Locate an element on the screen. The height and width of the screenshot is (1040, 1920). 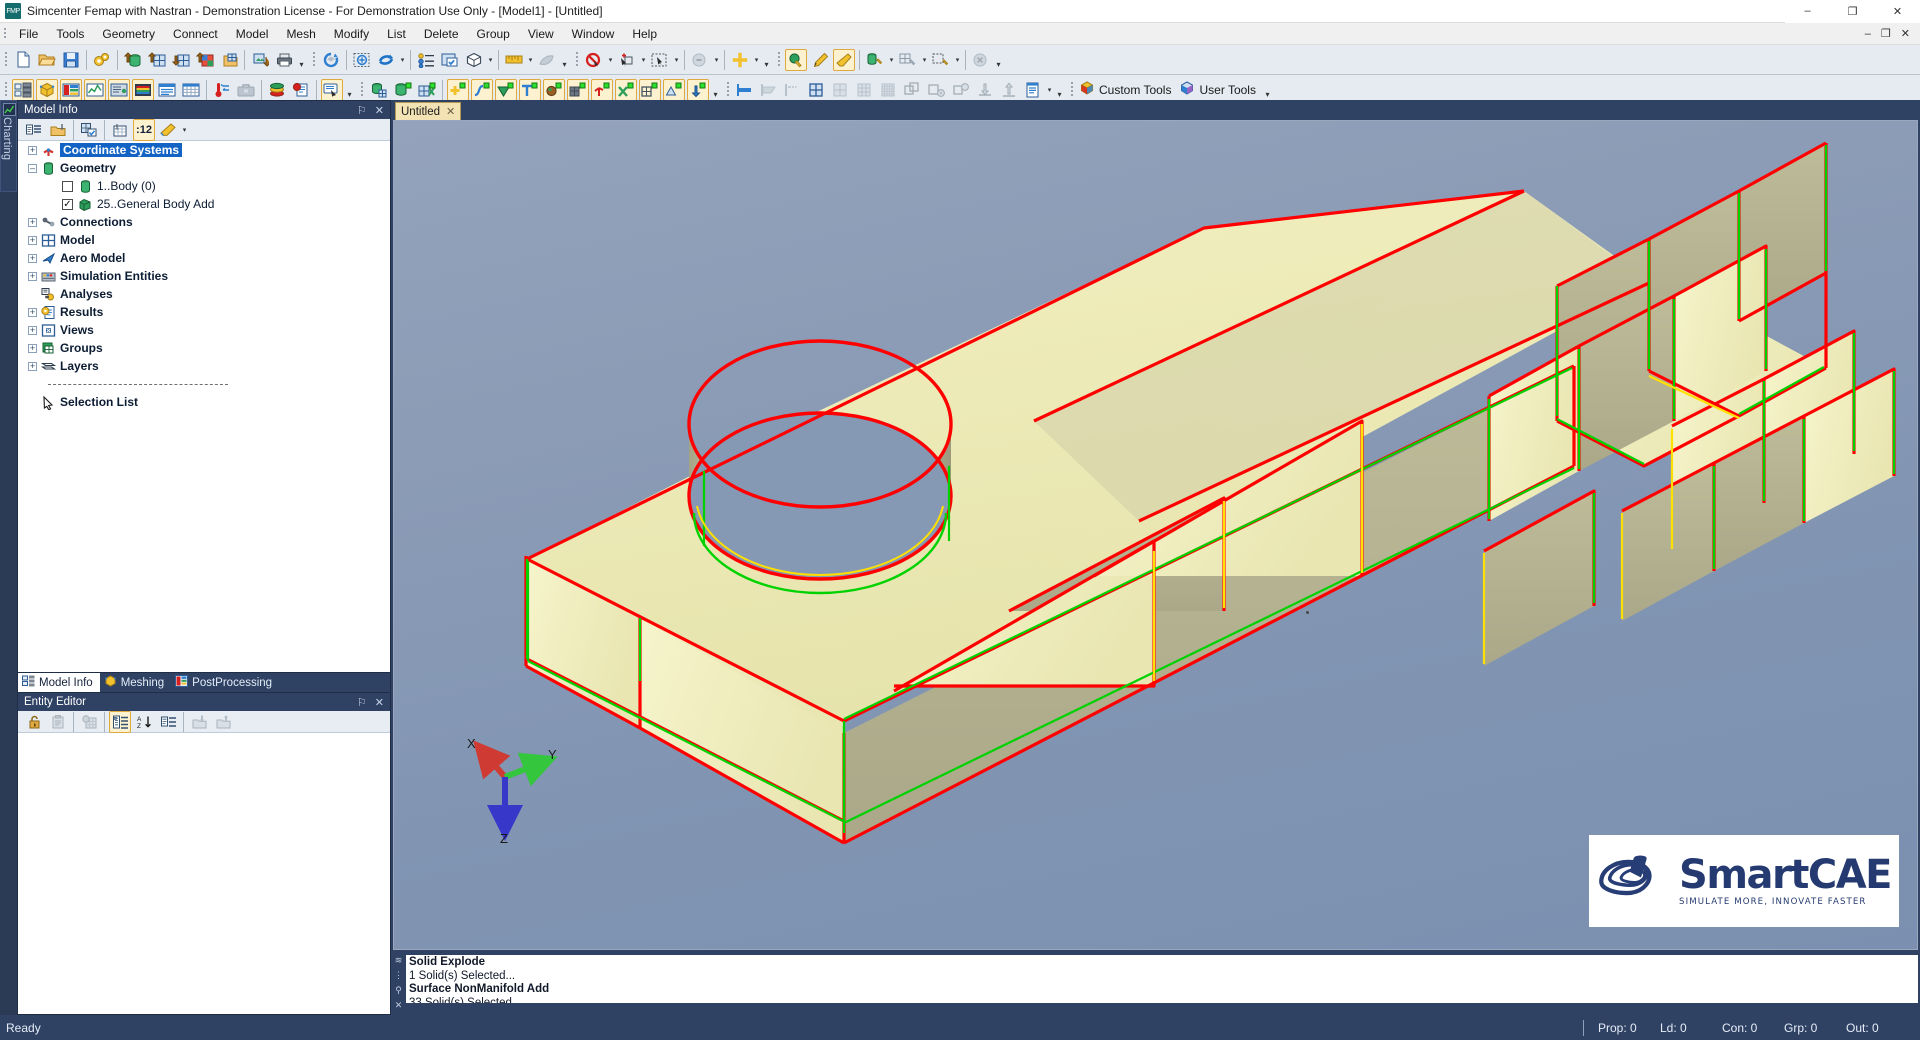
tree-item-aero-model: + Aero Model is located at coordinates (204, 258).